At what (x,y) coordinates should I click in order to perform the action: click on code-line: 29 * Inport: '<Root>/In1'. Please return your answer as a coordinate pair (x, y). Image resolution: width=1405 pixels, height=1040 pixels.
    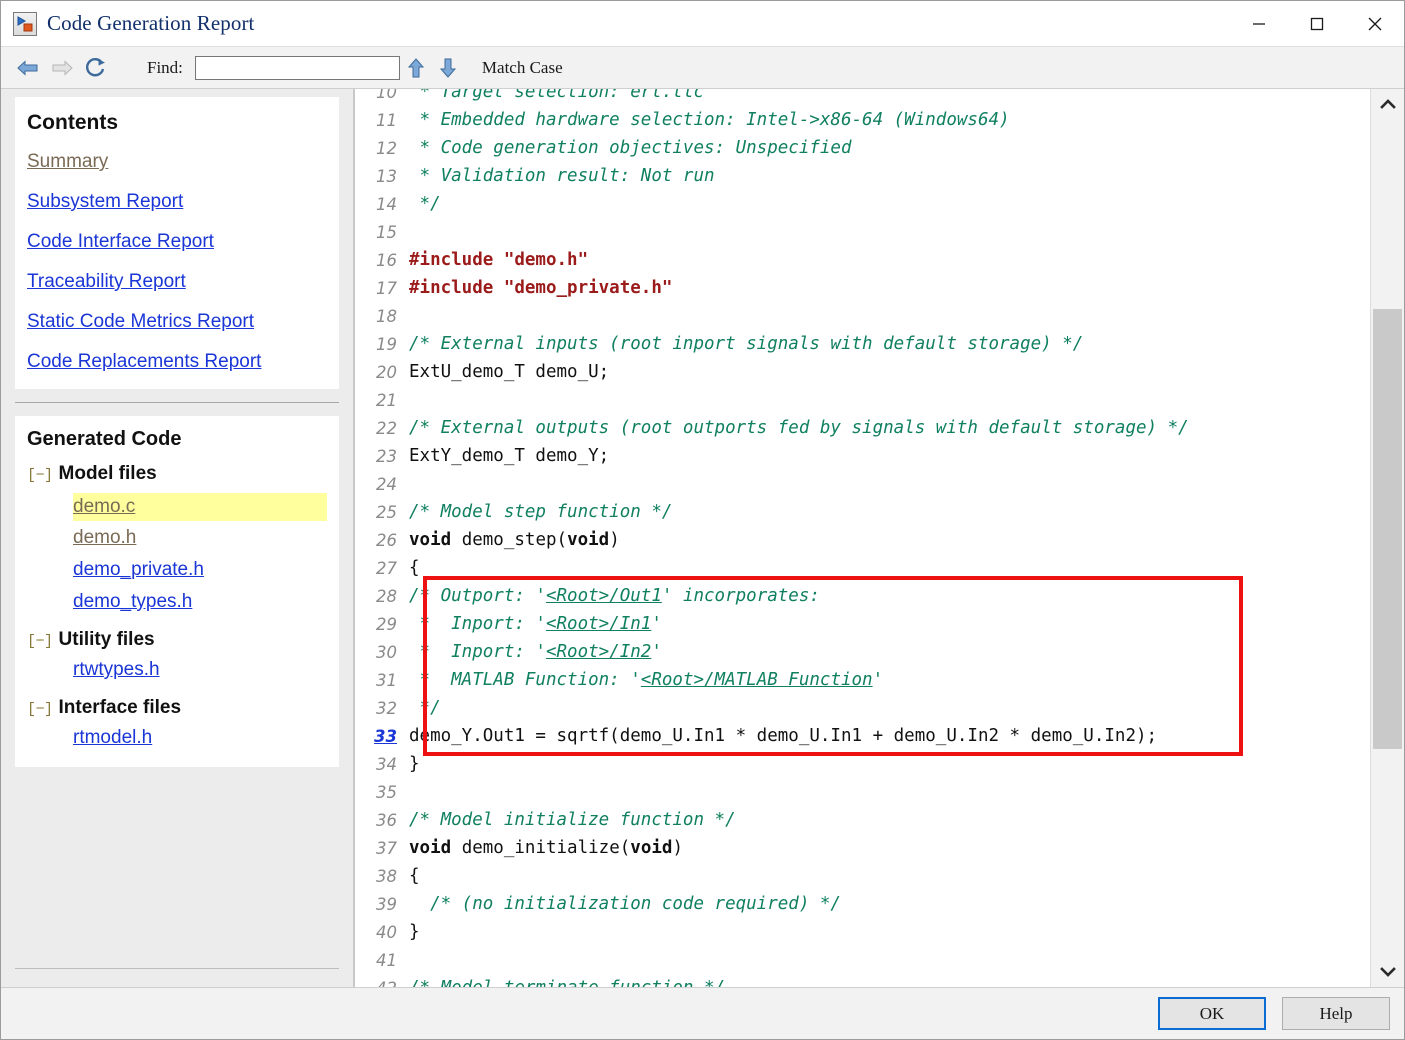
    Looking at the image, I should click on (863, 624).